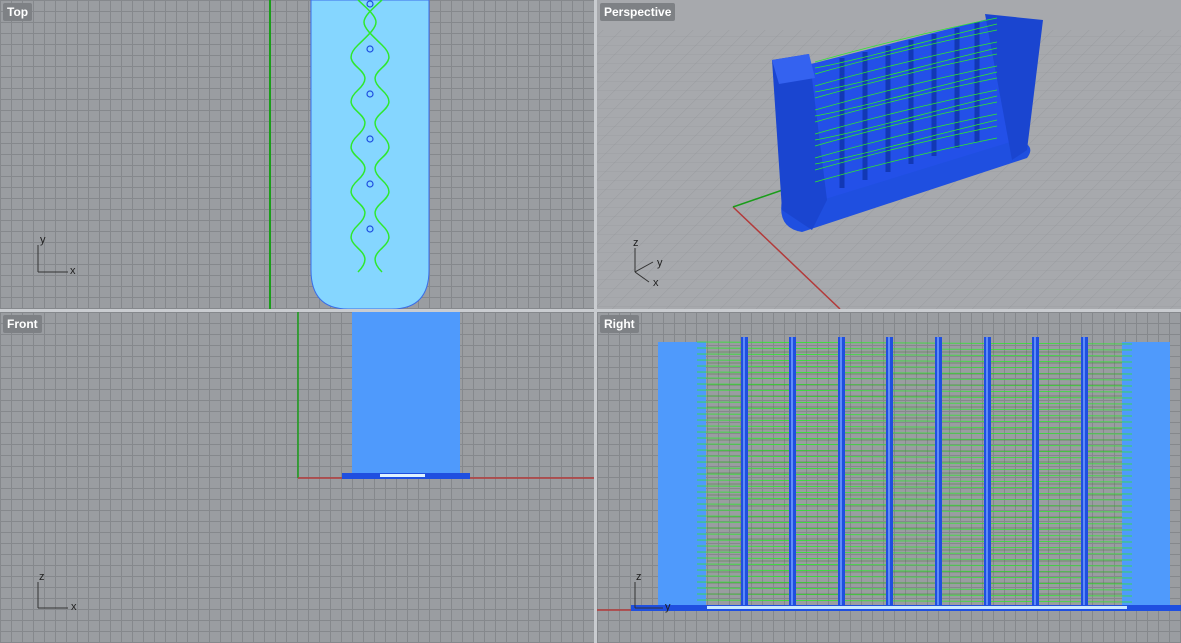 Image resolution: width=1181 pixels, height=643 pixels. I want to click on viewport-label-right: Right, so click(619, 324).